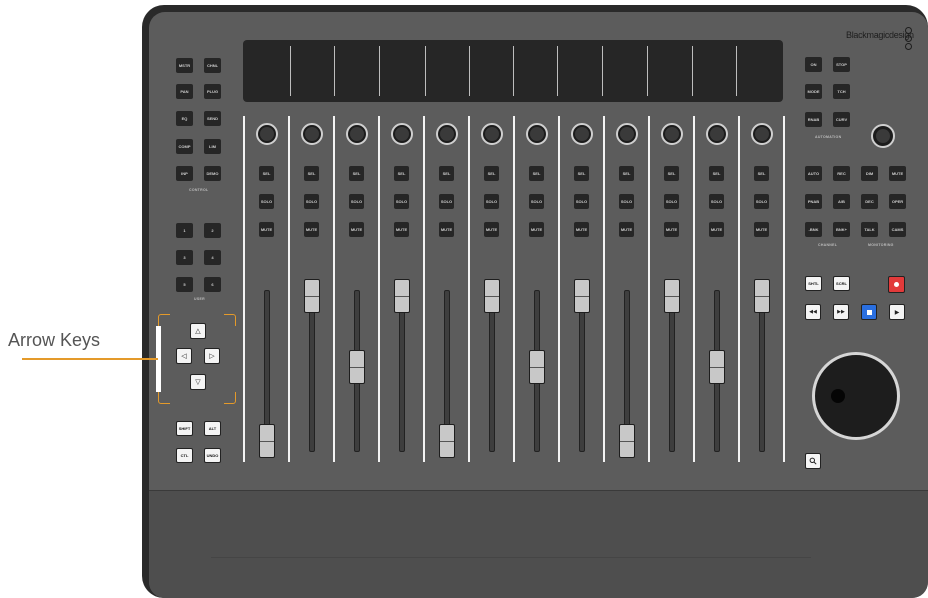 The image size is (928, 598). What do you see at coordinates (856, 396) in the screenshot?
I see `jog-wheel` at bounding box center [856, 396].